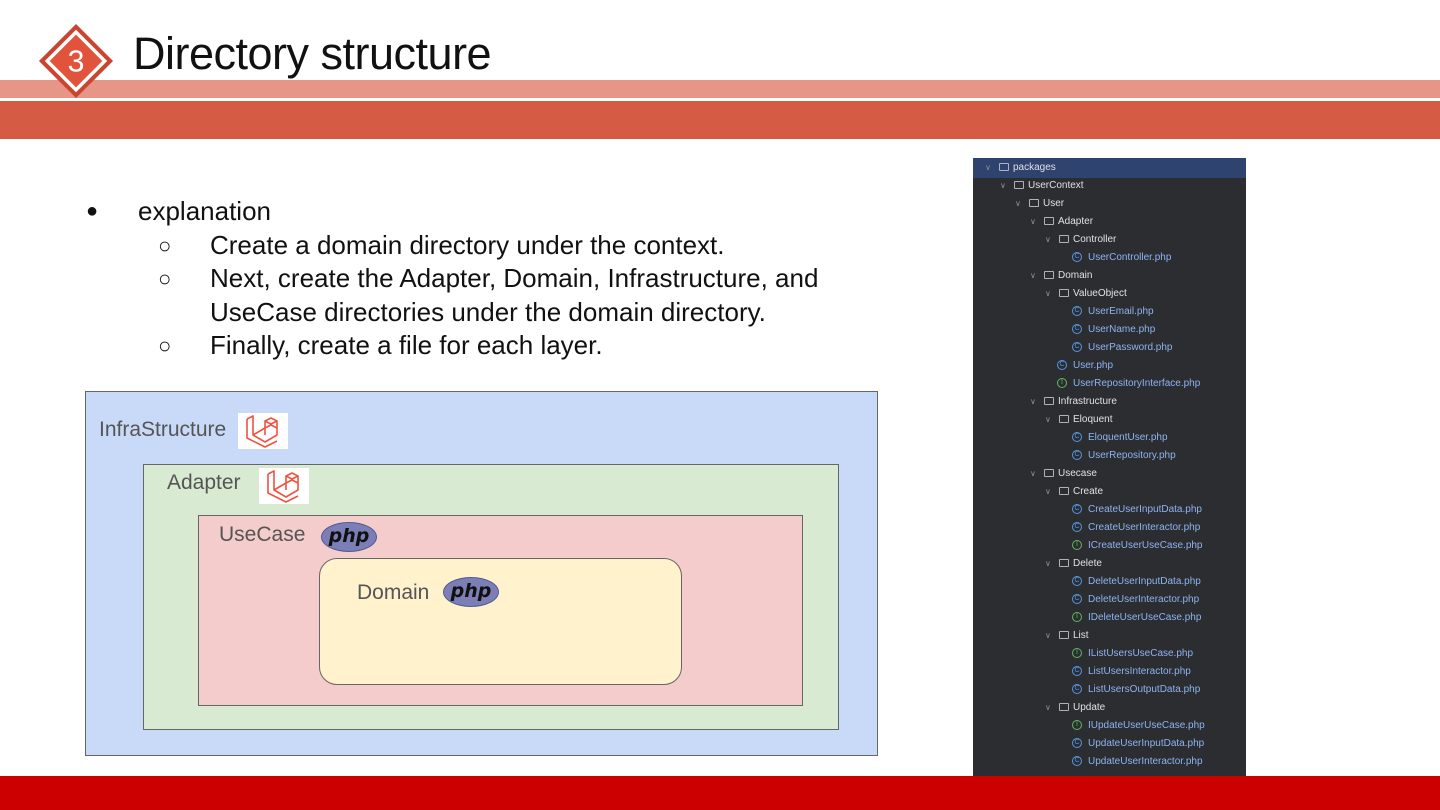 The height and width of the screenshot is (810, 1440). What do you see at coordinates (1087, 563) in the screenshot?
I see `tree-item-label: Delete` at bounding box center [1087, 563].